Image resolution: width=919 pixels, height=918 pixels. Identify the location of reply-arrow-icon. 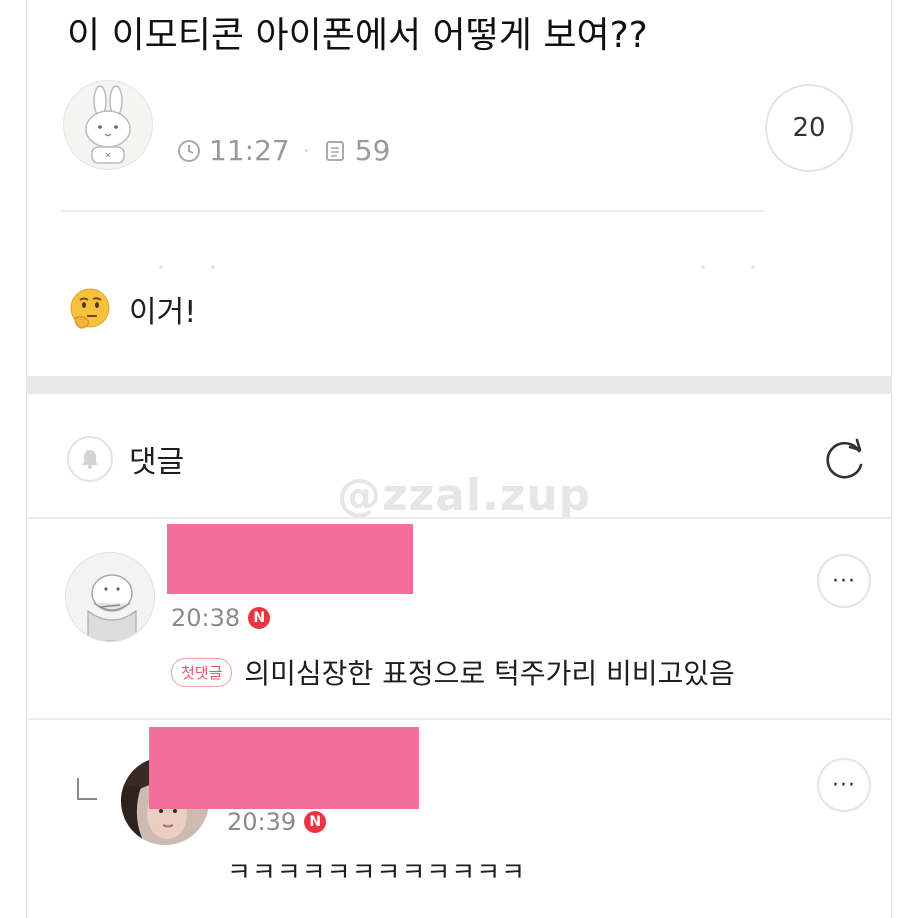
(87, 789).